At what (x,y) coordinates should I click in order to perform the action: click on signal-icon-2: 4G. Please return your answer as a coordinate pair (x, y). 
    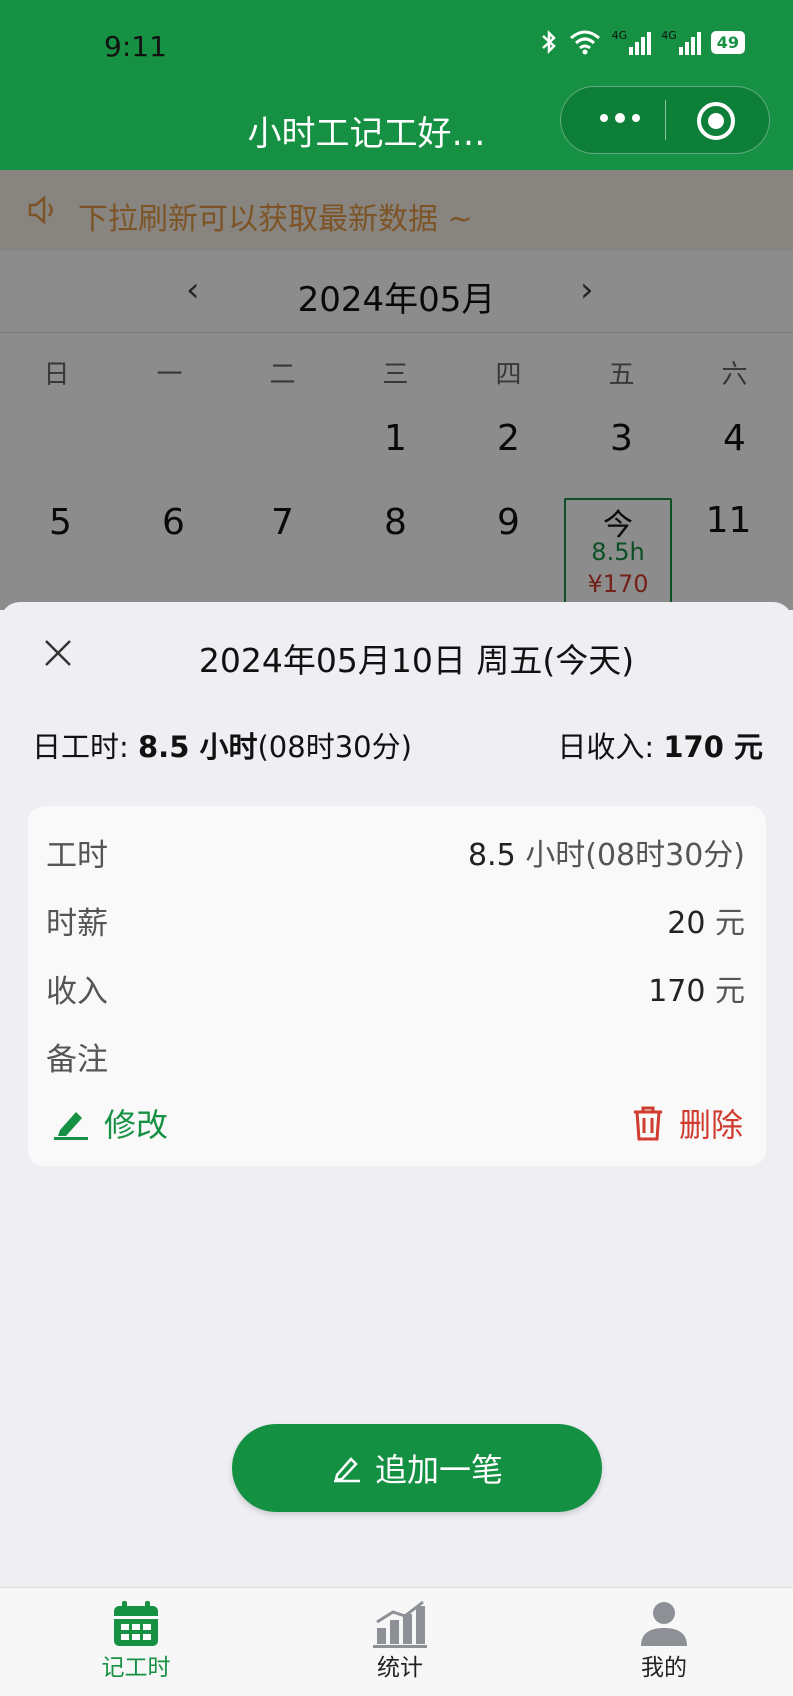
    Looking at the image, I should click on (681, 42).